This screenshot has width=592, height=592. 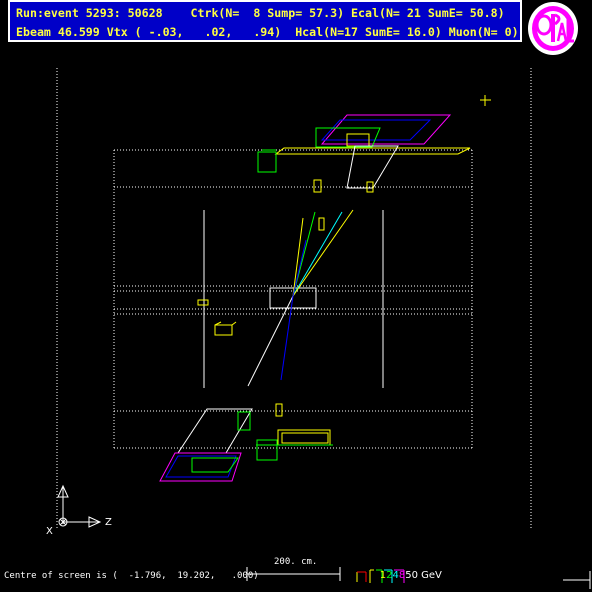 What do you see at coordinates (423, 575) in the screenshot?
I see `legend-item: 50 GeV` at bounding box center [423, 575].